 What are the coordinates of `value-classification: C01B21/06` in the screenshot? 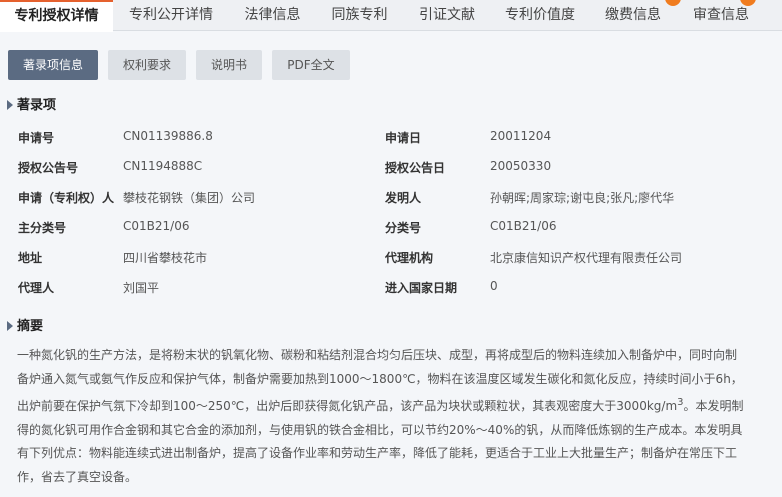 It's located at (523, 226).